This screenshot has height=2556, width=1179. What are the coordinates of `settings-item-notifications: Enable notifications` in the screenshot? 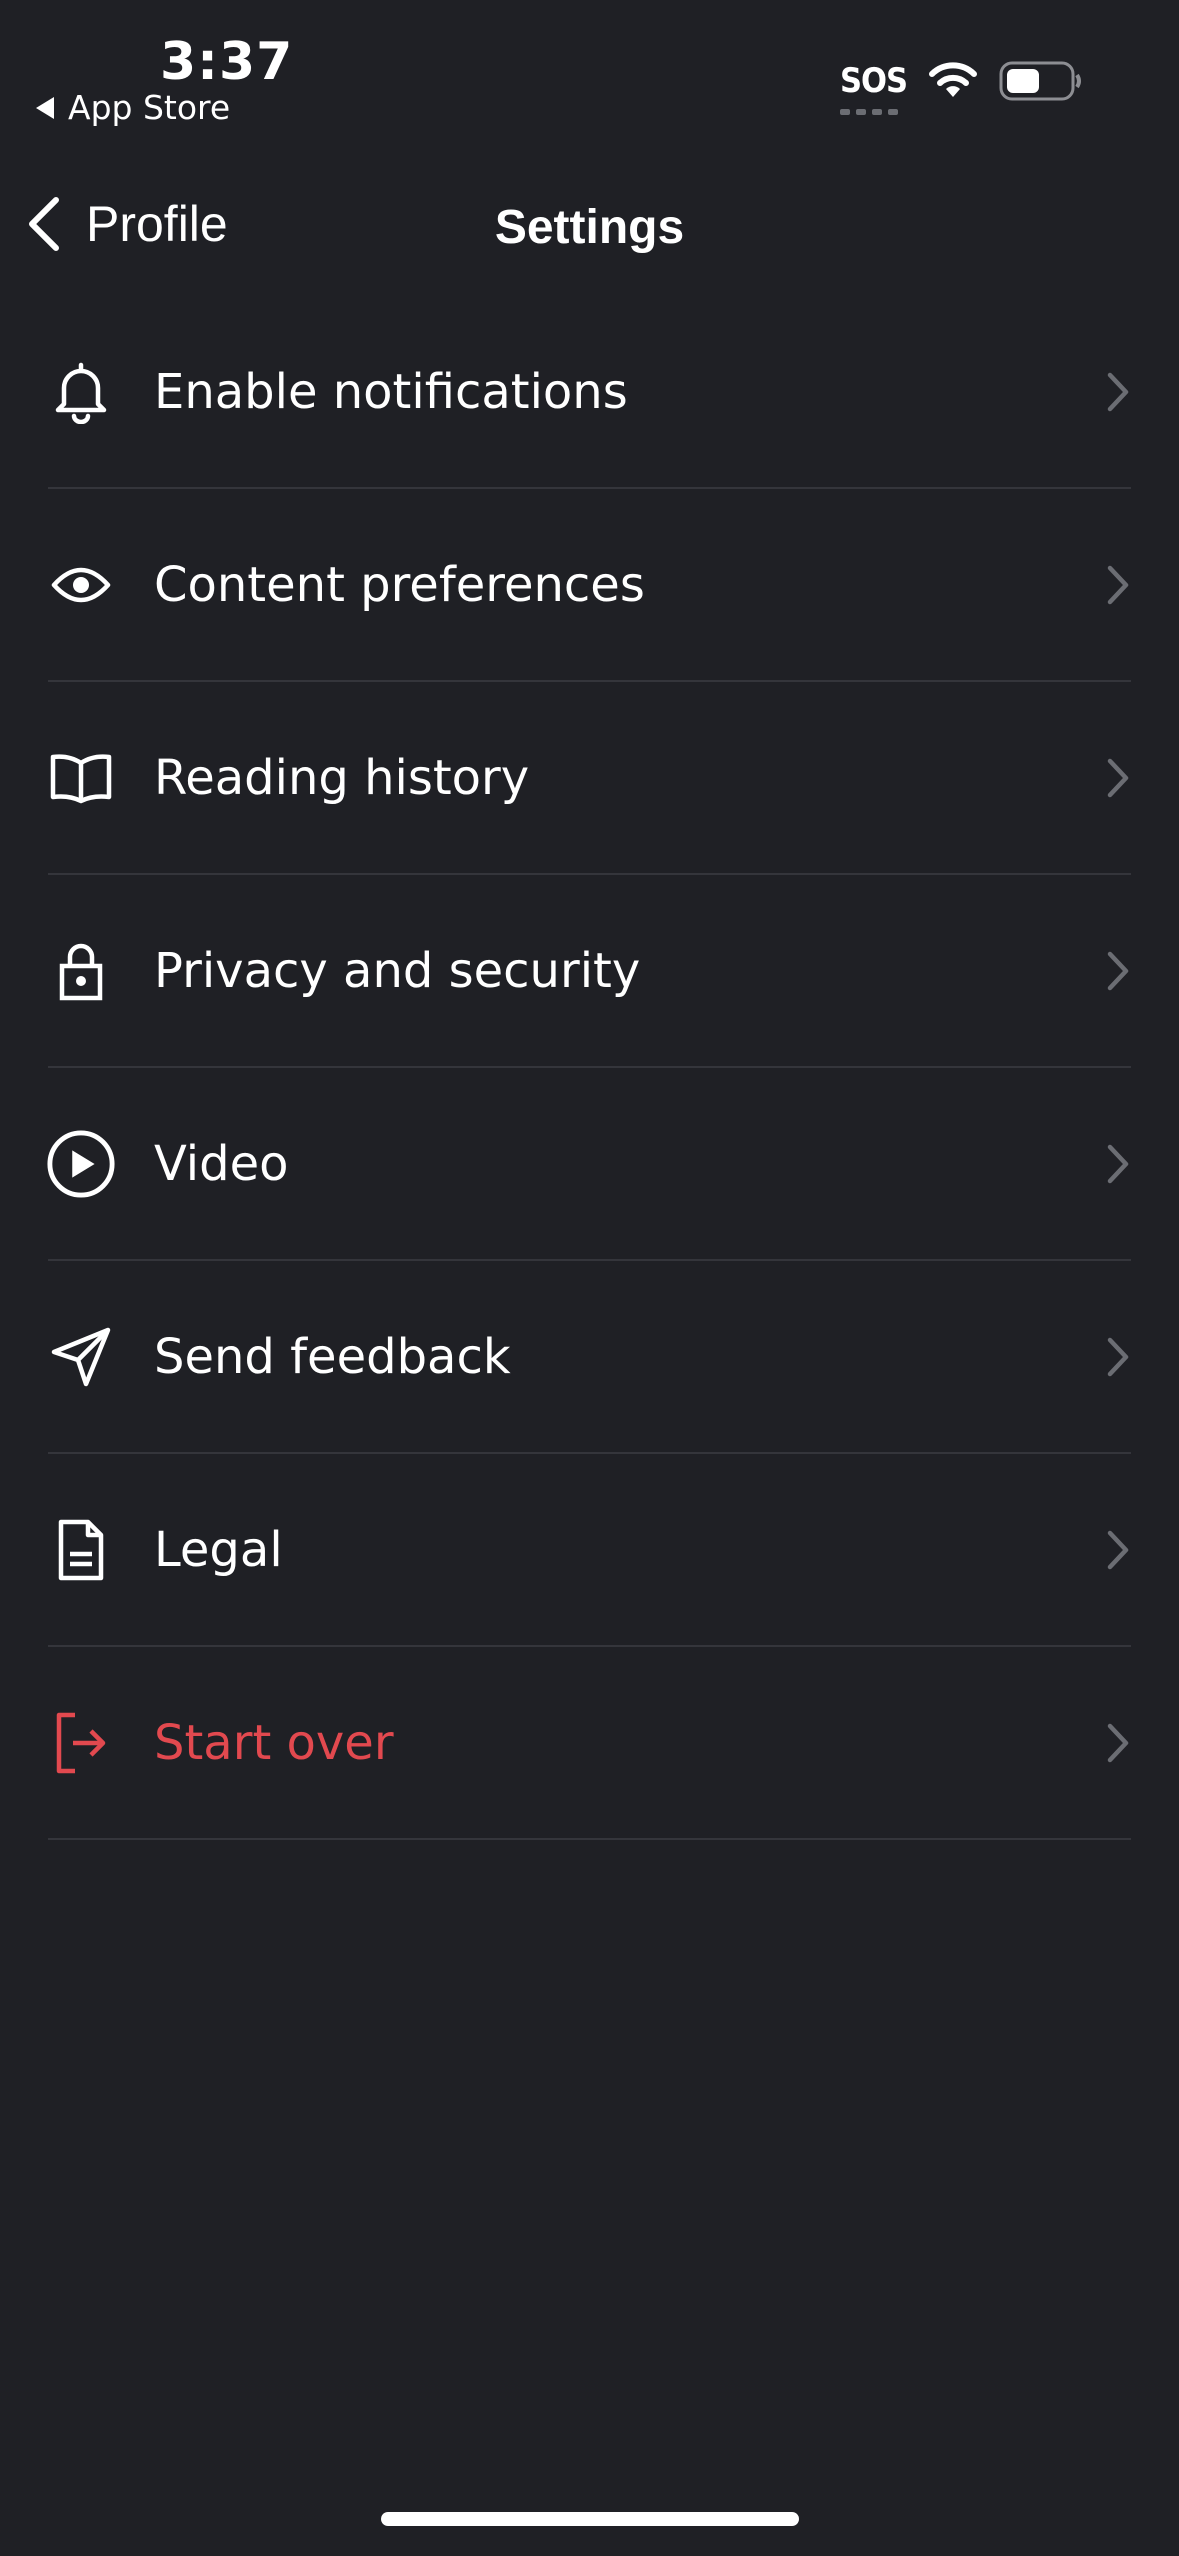 It's located at (589, 392).